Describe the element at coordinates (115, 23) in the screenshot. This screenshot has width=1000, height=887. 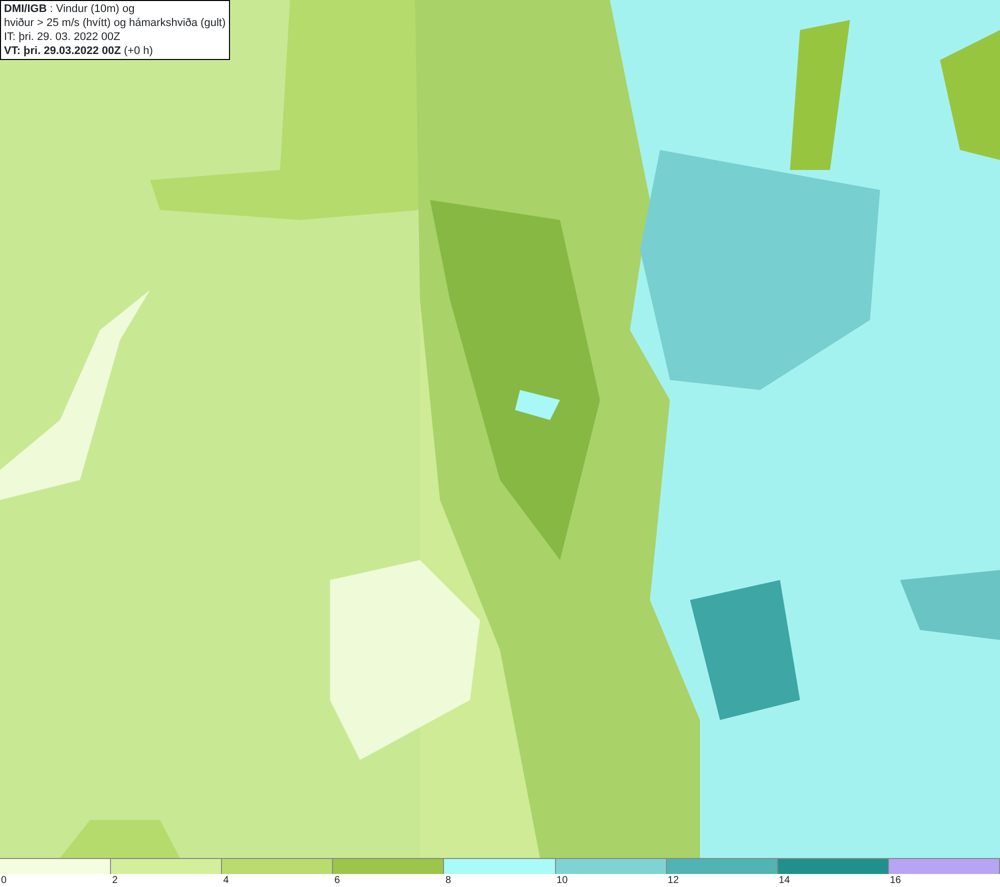
I see `title-text: hviður > 25 m/s (hvítt) og hámarkshviða (gult)` at that location.